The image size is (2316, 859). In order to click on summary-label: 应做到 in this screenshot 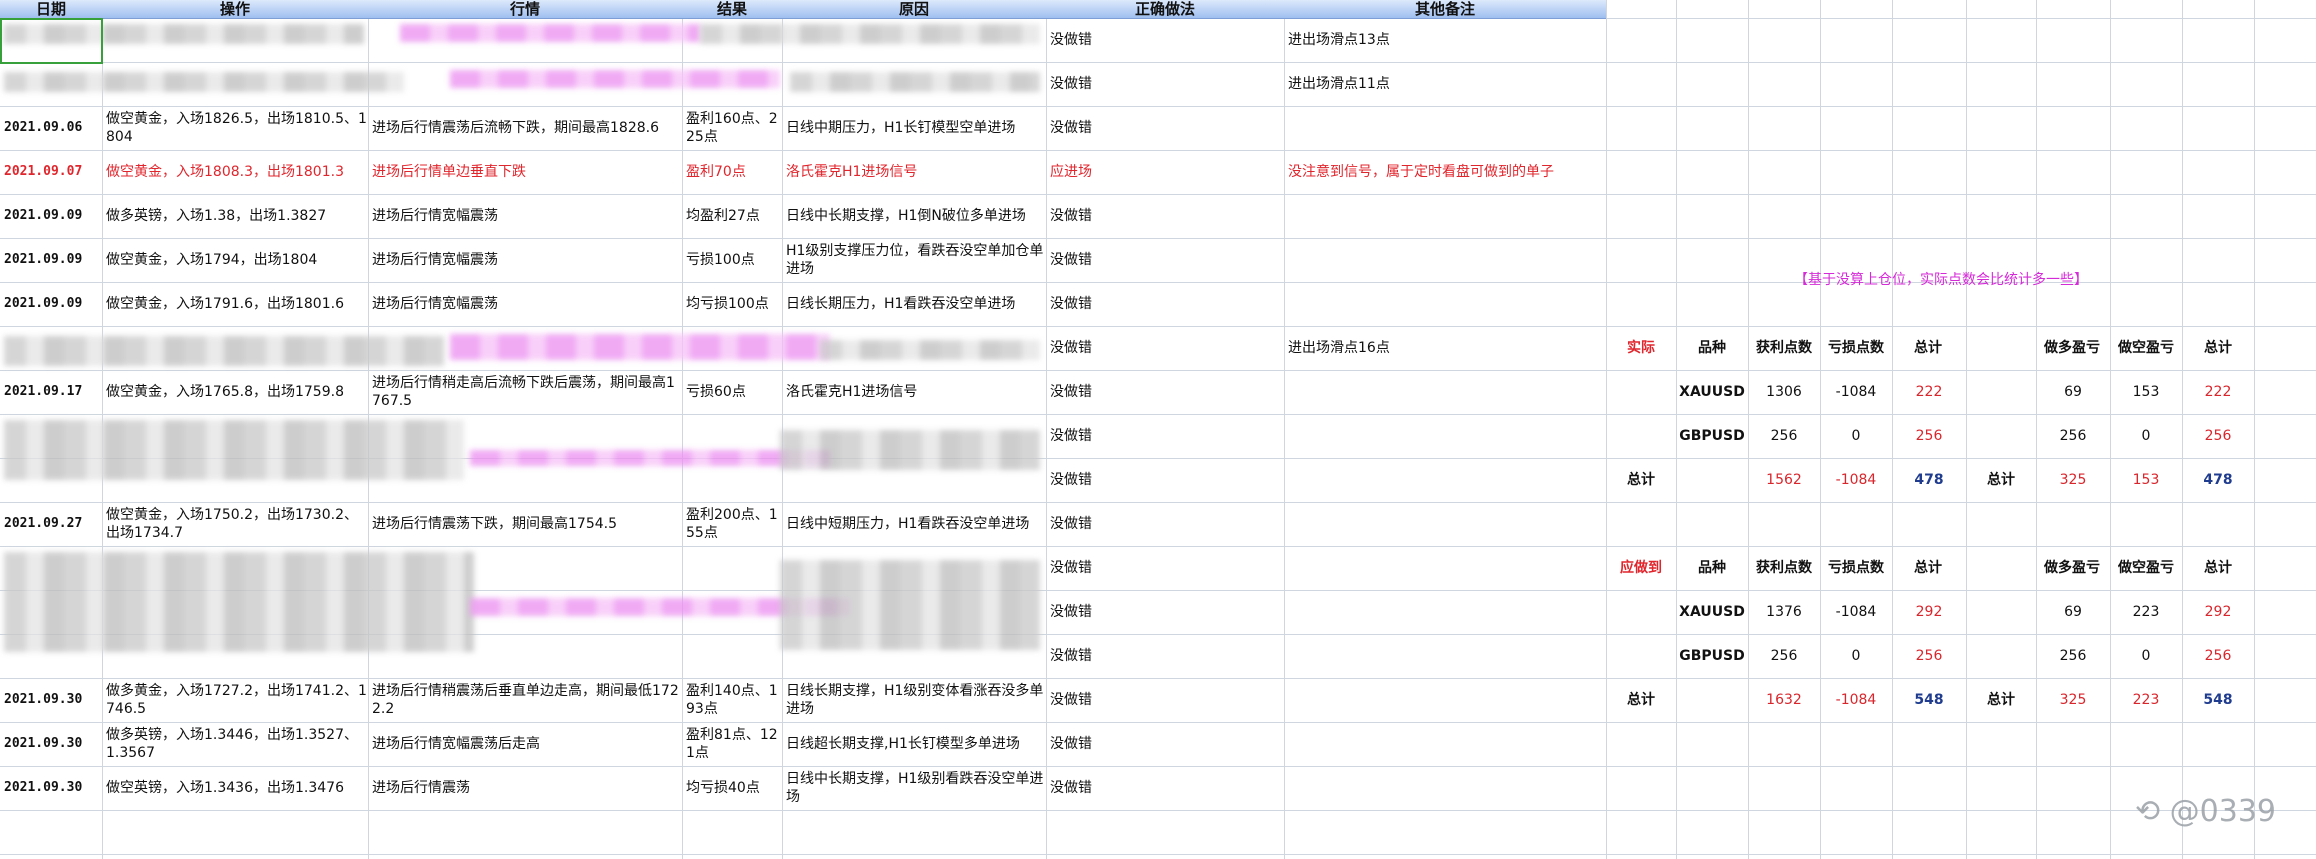, I will do `click(1641, 568)`.